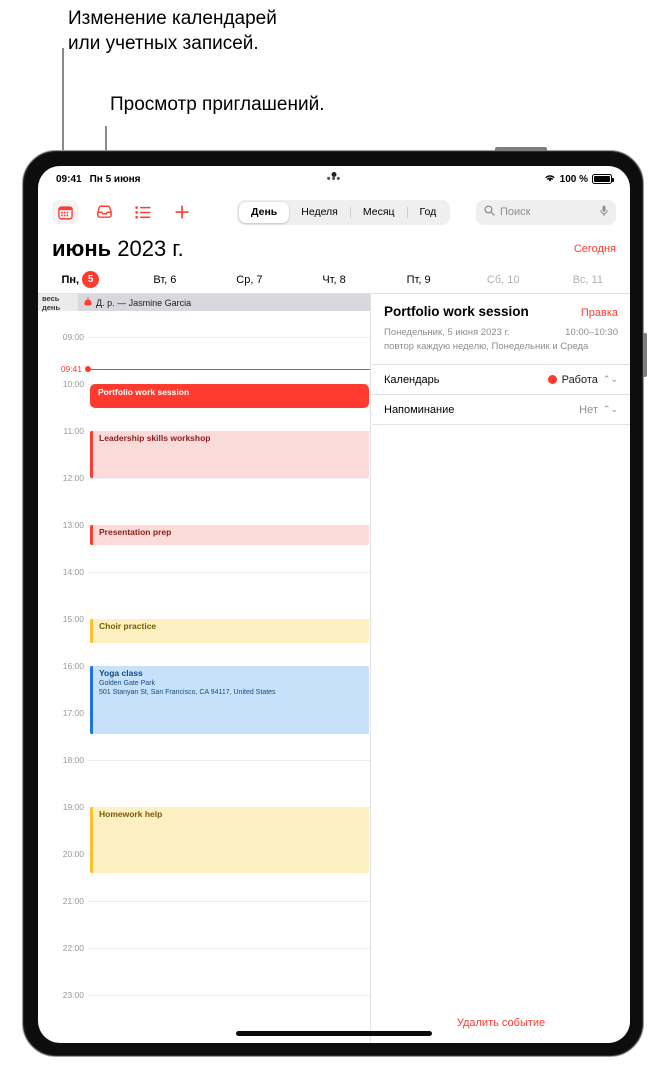 The width and height of the screenshot is (665, 1069). What do you see at coordinates (73, 384) in the screenshot?
I see `hour-label: 10:00` at bounding box center [73, 384].